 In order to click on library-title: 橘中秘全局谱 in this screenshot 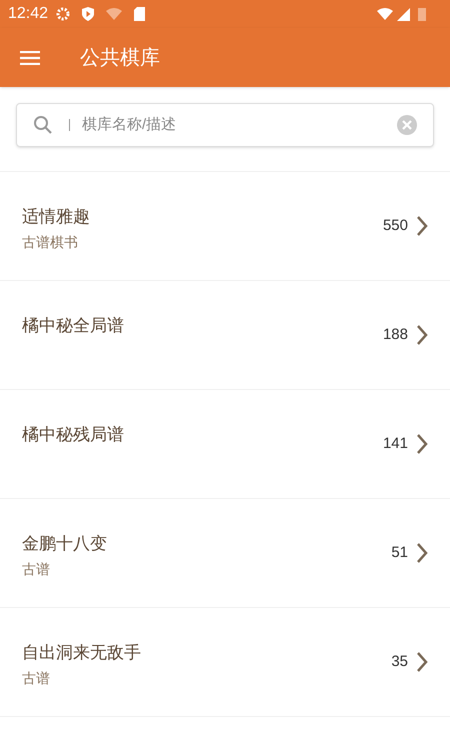, I will do `click(73, 326)`.